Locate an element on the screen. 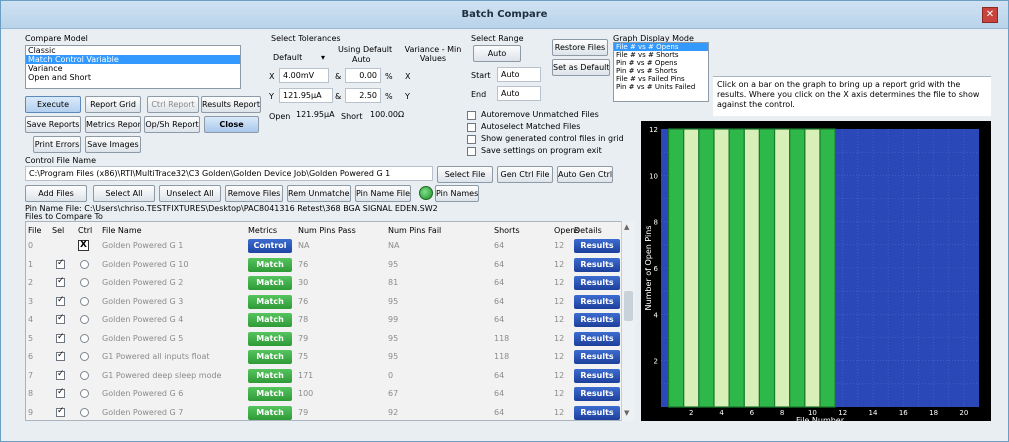  table-row: 9 Golden Powered G 7 Match 79 92 64 12 Results is located at coordinates (330, 412).